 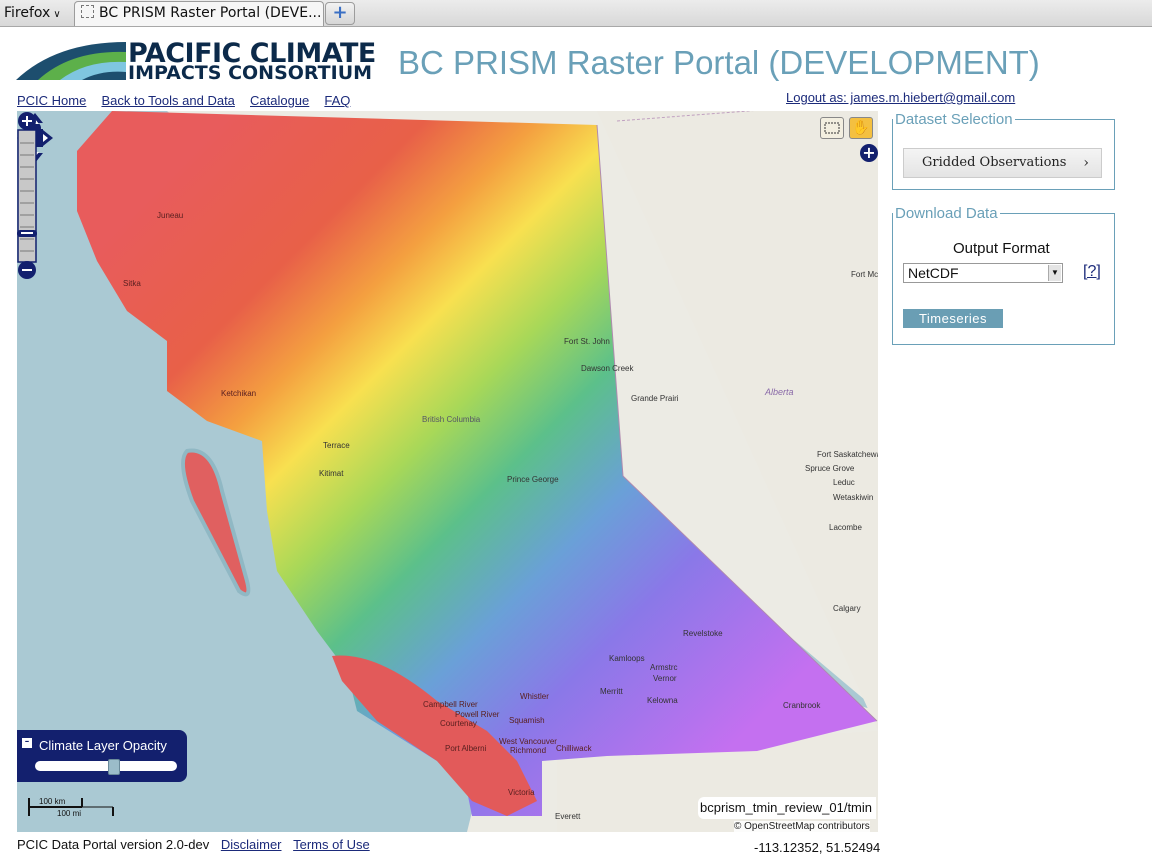 I want to click on map-label: Squamish, so click(x=527, y=720).